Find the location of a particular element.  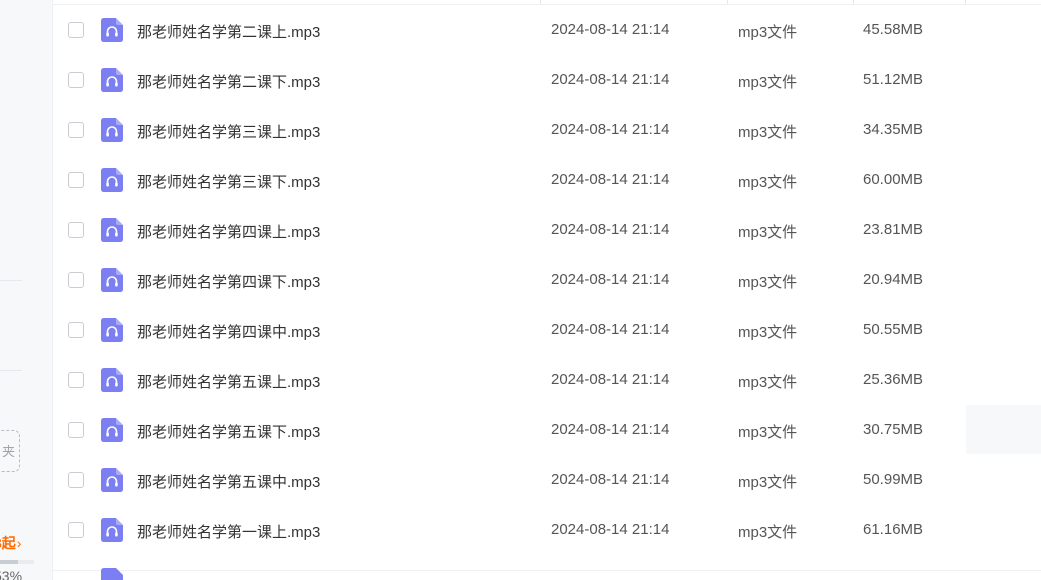

new-folder-label: 夹 is located at coordinates (8, 451).